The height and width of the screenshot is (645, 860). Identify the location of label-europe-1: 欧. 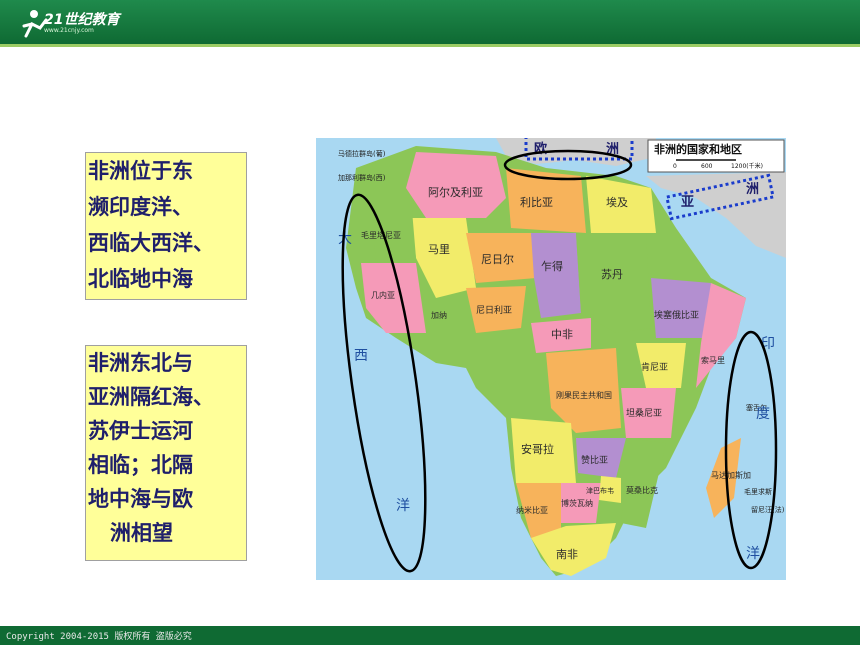
(540, 149).